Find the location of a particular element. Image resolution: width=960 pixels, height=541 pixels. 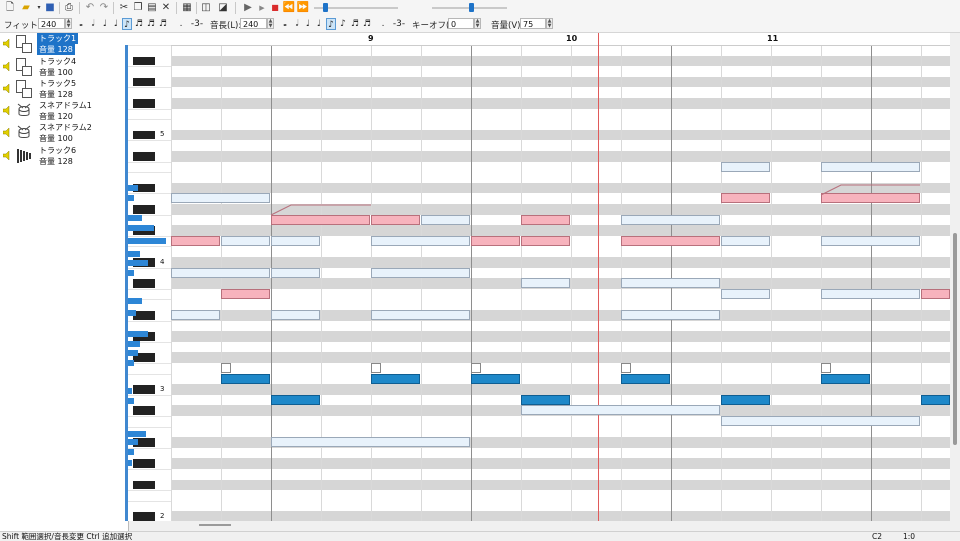

fit-spinner: ▲ ▼ is located at coordinates (68, 23).